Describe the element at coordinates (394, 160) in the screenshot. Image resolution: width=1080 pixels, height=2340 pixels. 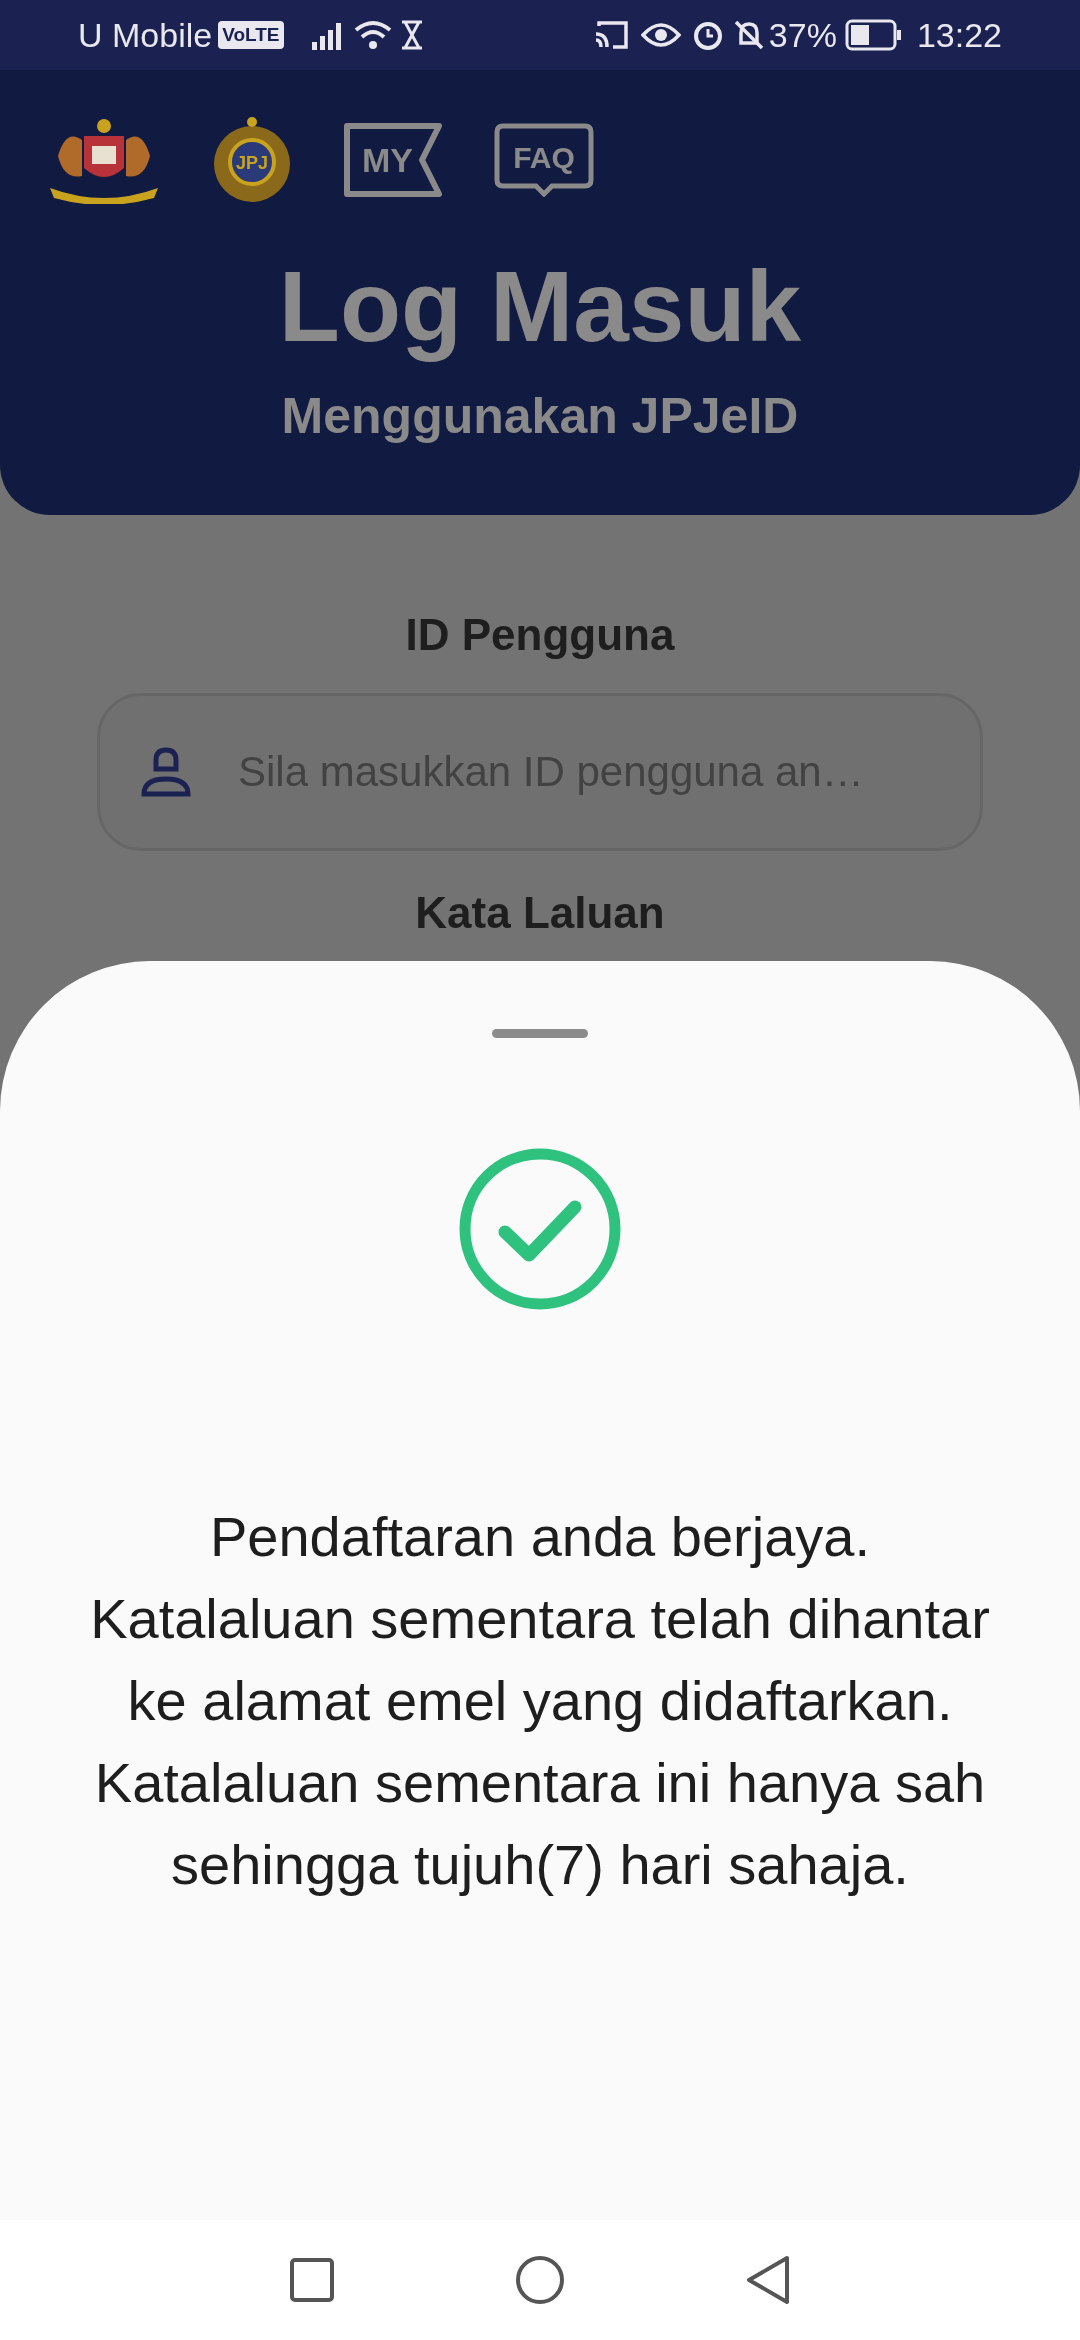
I see `my-button: MY` at that location.